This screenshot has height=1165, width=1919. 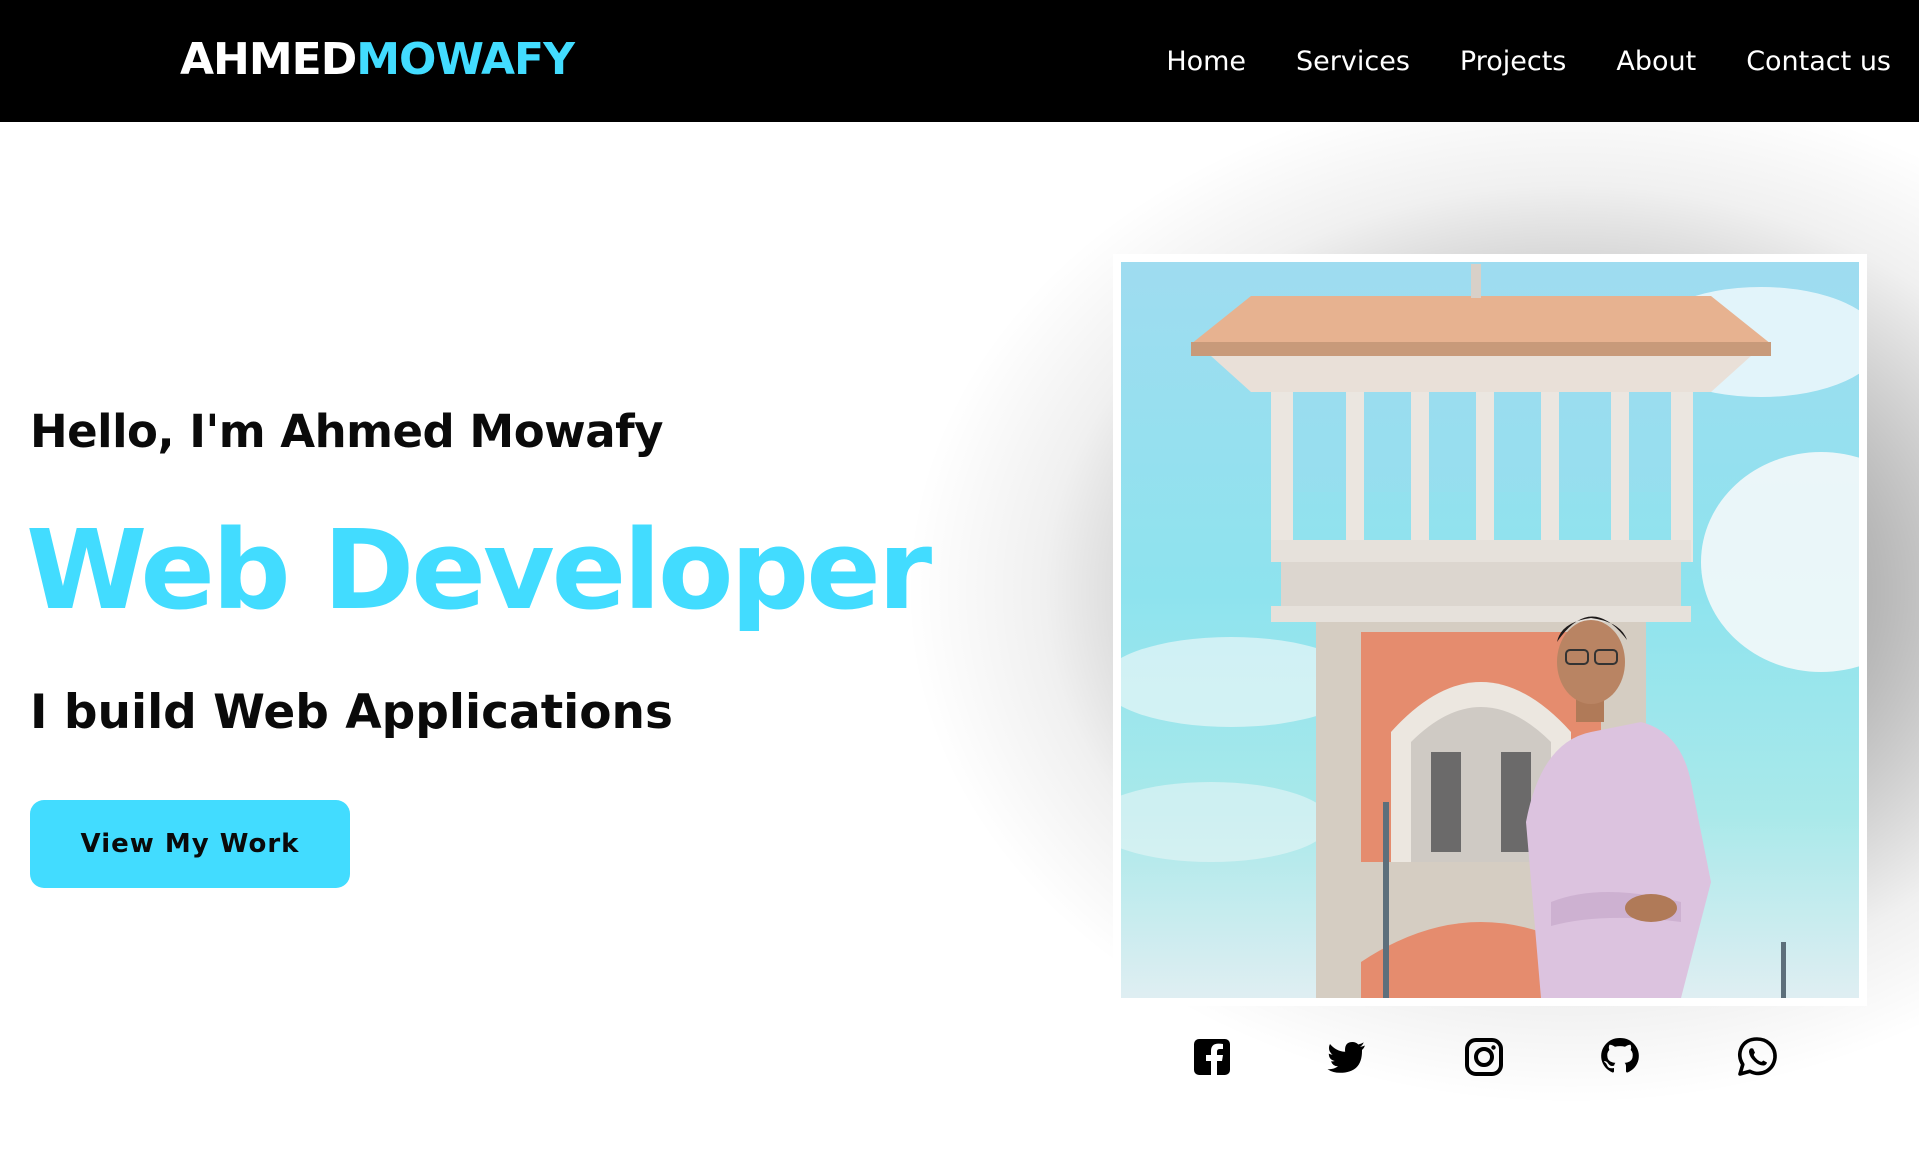 I want to click on instagram-icon, so click(x=1484, y=1057).